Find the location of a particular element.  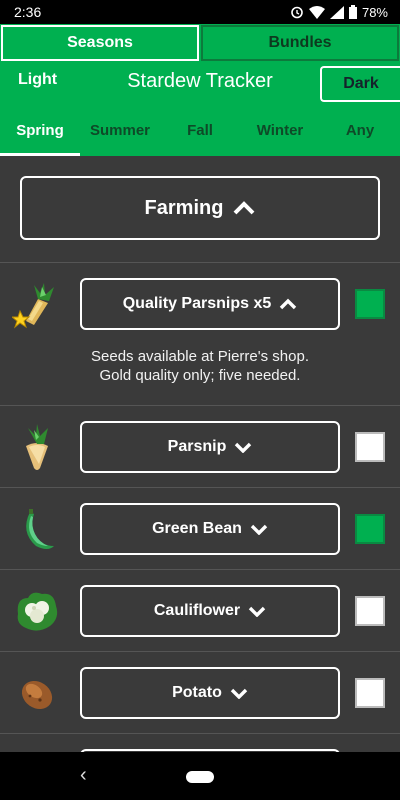

category-farming-button: Farming is located at coordinates (200, 208).